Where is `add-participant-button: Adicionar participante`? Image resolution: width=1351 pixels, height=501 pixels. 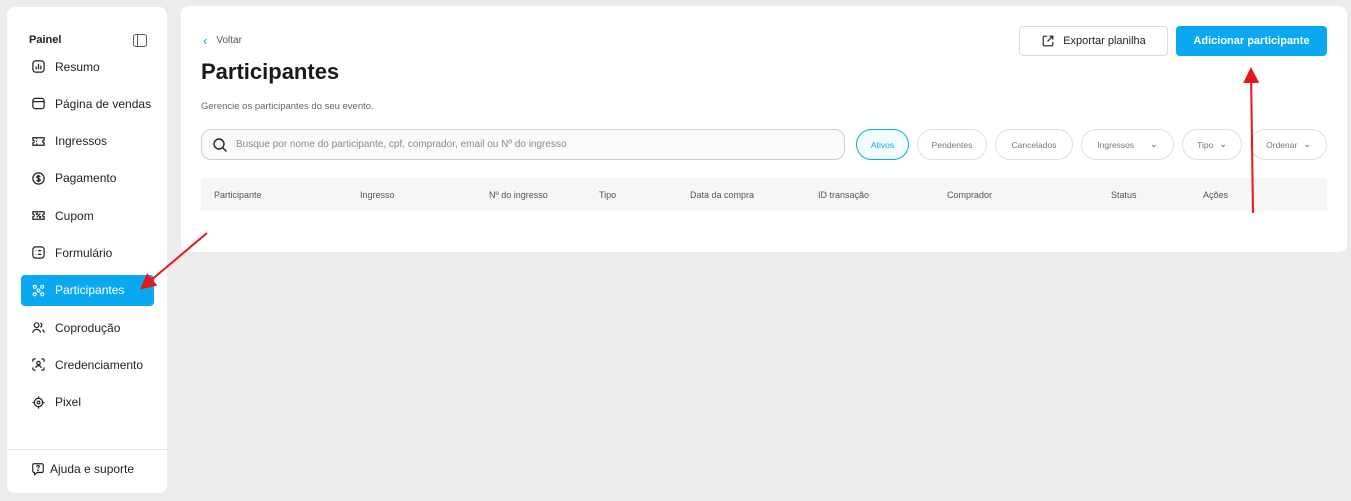
add-participant-button: Adicionar participante is located at coordinates (1251, 41).